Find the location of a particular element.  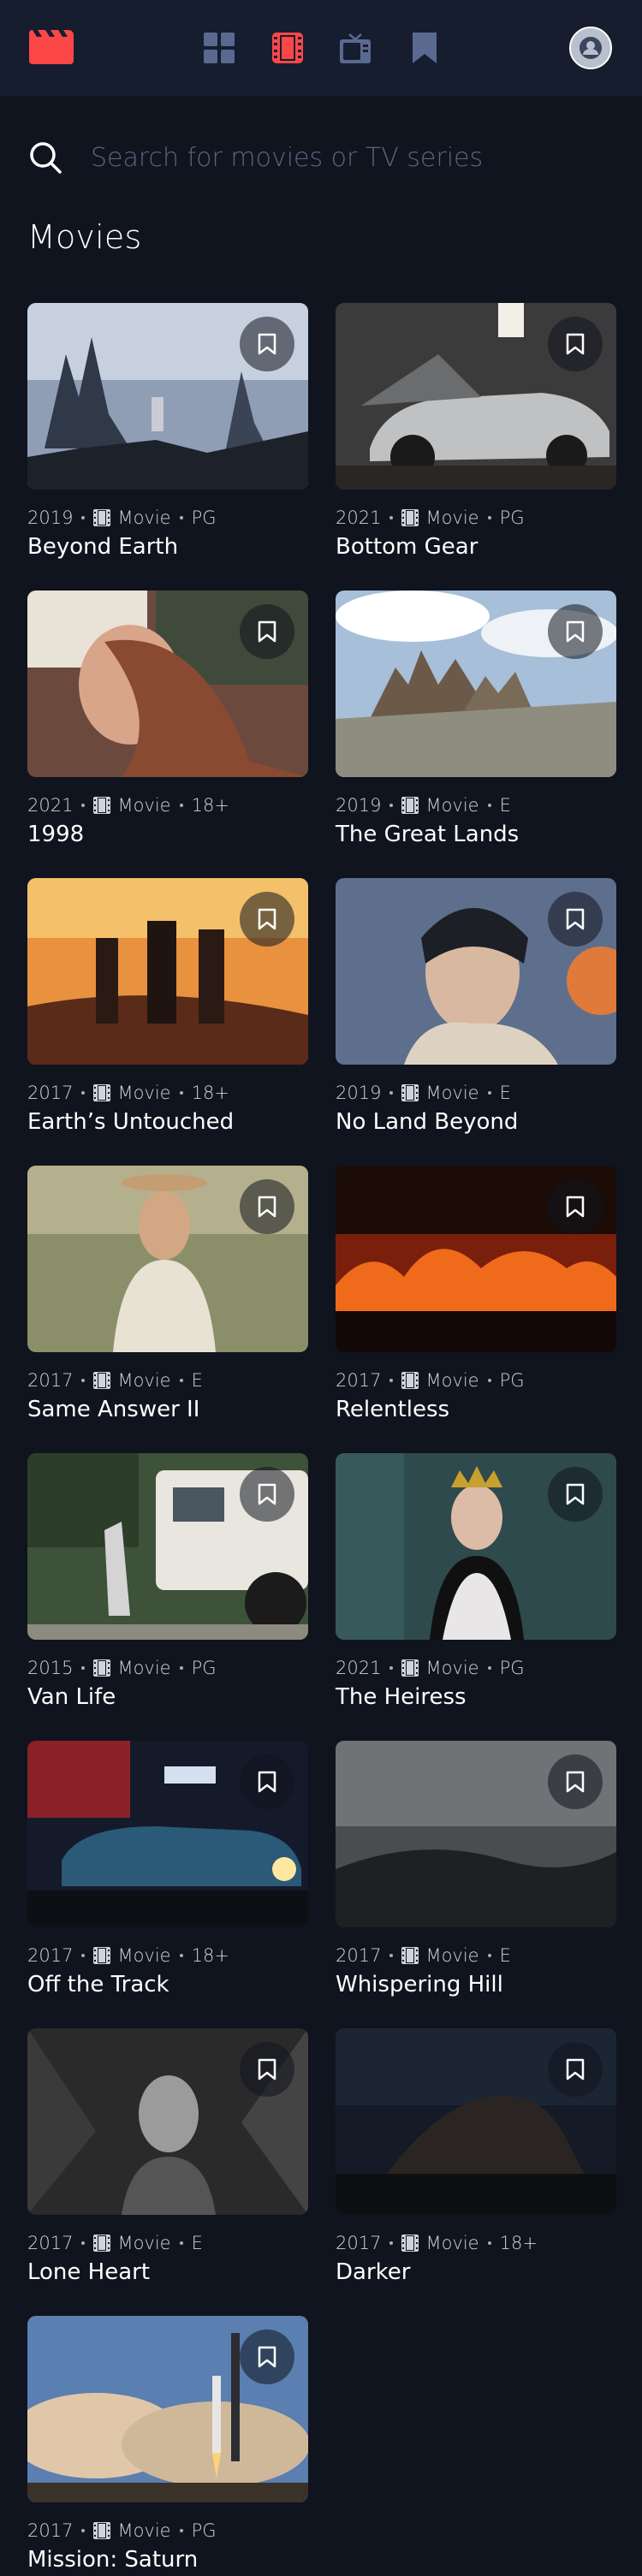

movie-card: 2017 Movie PG Mission: Saturn is located at coordinates (167, 2446).